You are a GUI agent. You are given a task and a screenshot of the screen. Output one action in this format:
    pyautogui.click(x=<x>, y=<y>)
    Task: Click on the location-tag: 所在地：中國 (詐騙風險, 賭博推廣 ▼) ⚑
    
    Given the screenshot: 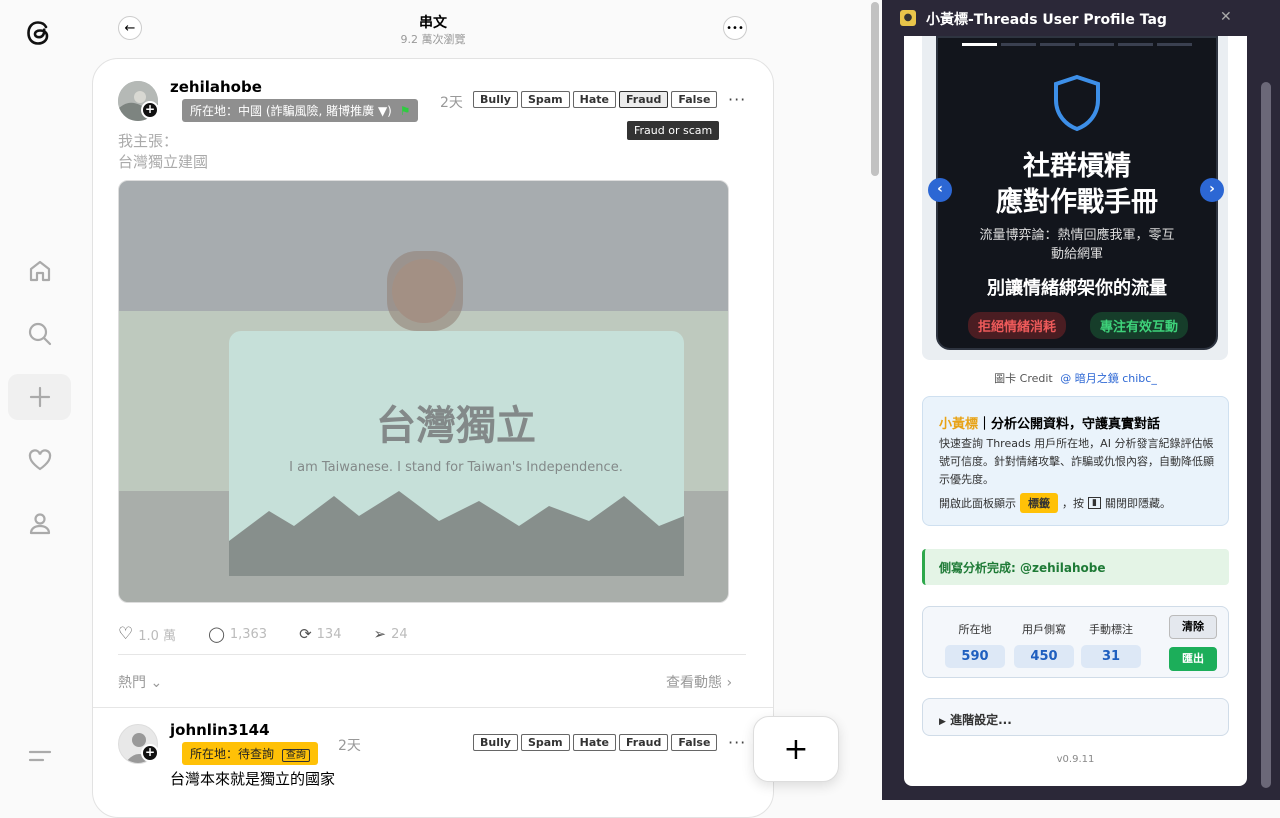 What is the action you would take?
    pyautogui.click(x=300, y=110)
    